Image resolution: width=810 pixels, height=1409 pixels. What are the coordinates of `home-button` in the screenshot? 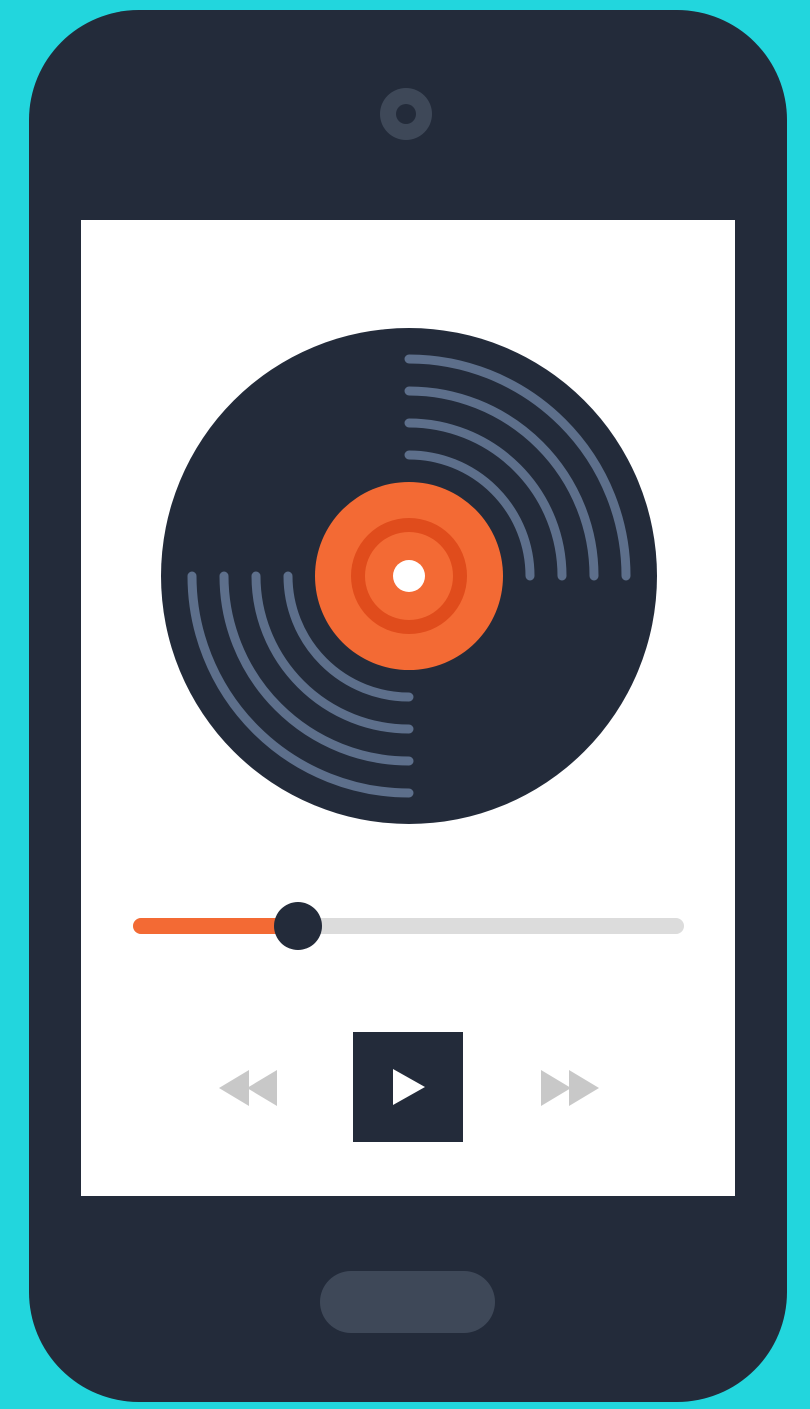 It's located at (407, 1302).